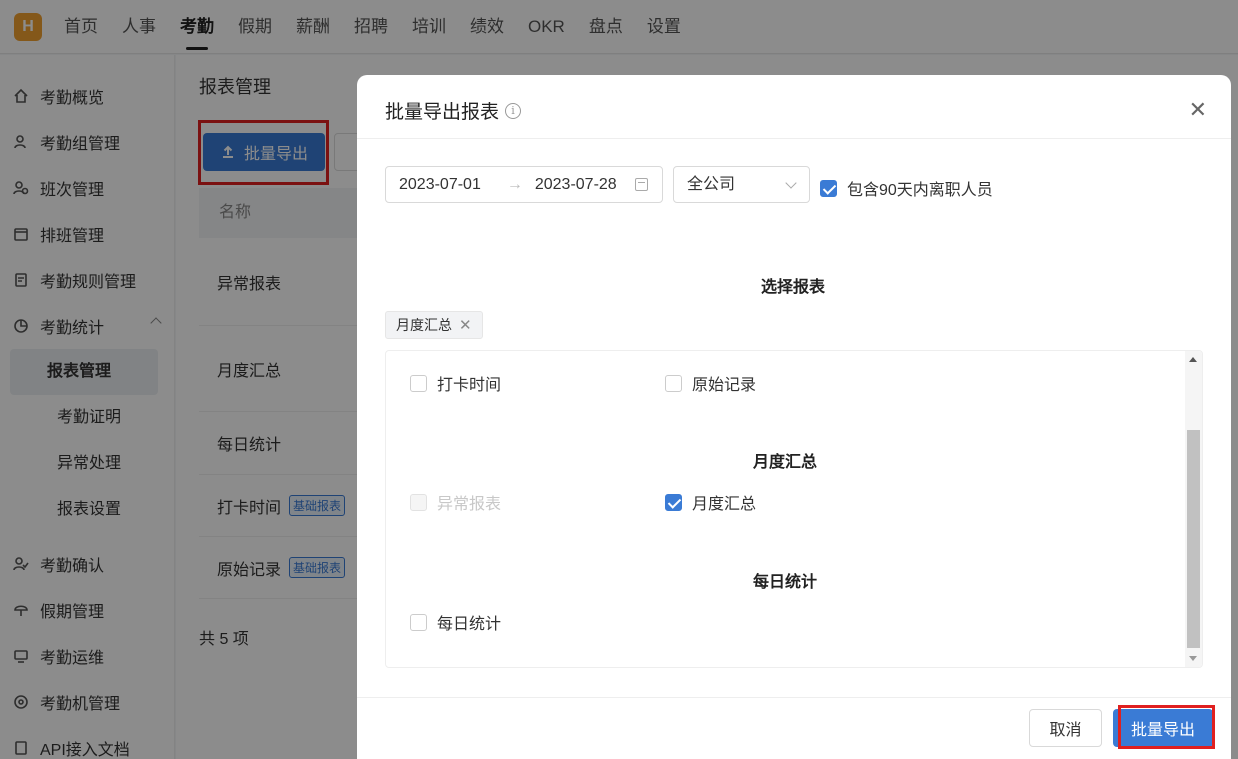 Image resolution: width=1238 pixels, height=759 pixels. Describe the element at coordinates (785, 582) in the screenshot. I see `daily-section-title: 每日统计` at that location.